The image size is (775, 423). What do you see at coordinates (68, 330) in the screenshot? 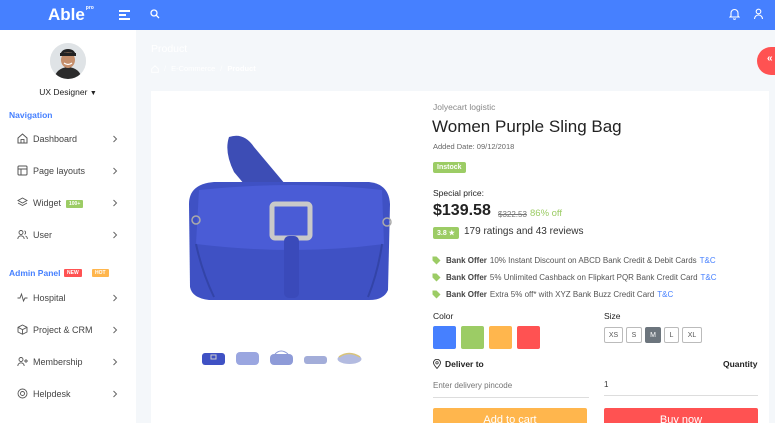
I see `sidebar-item-project-crm: Project & CRM` at bounding box center [68, 330].